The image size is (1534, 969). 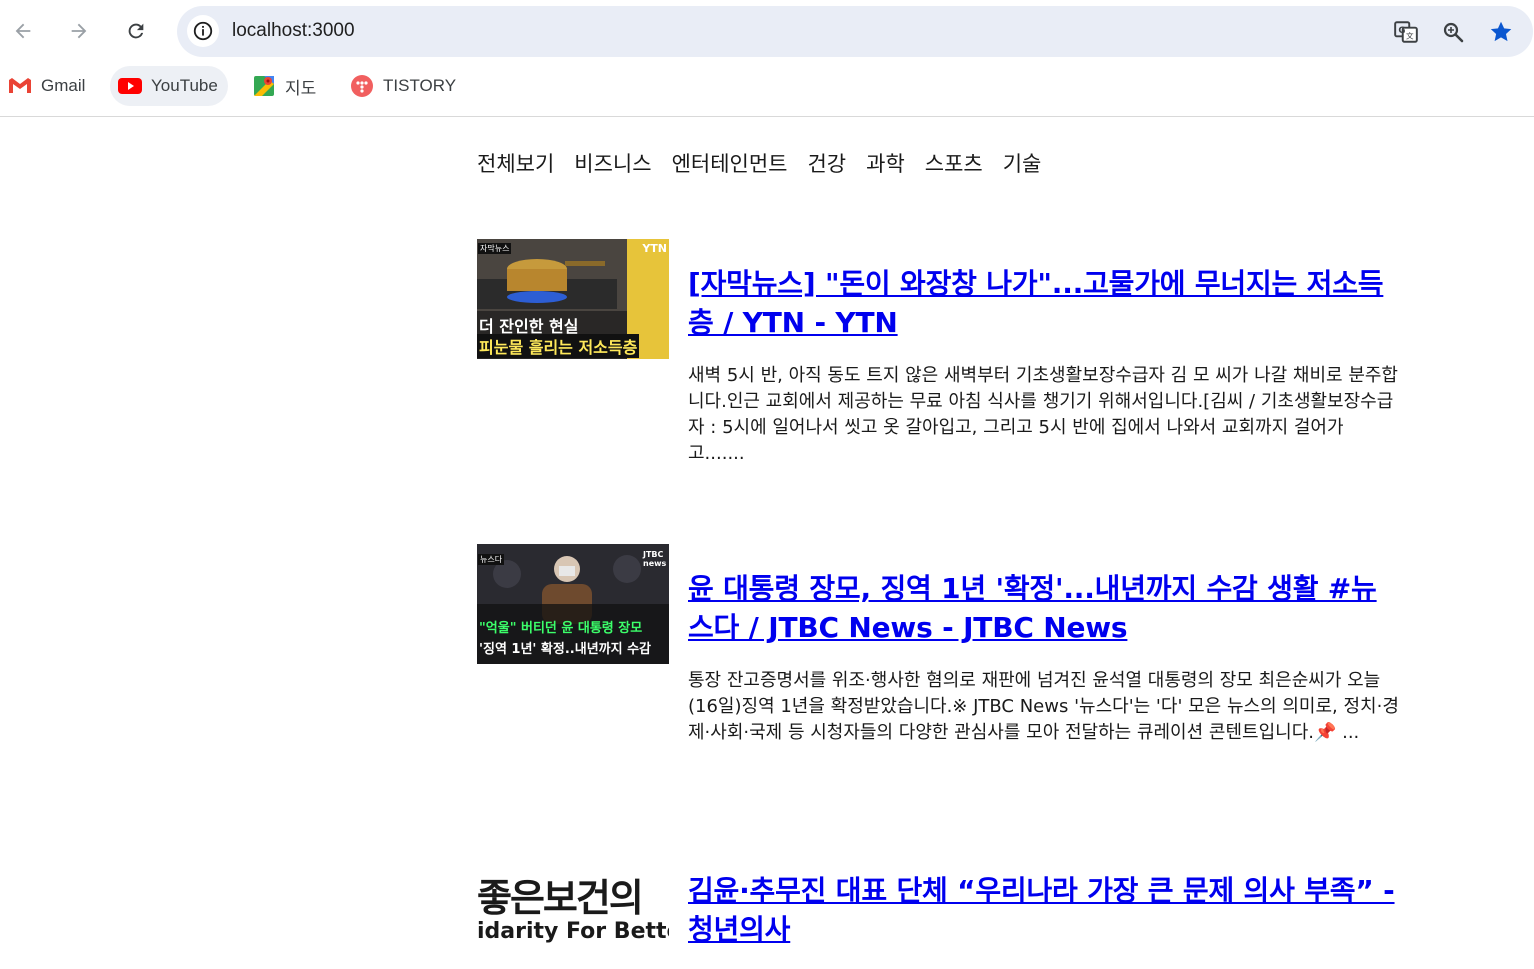 I want to click on bookmark-label: TISTORY, so click(x=420, y=85).